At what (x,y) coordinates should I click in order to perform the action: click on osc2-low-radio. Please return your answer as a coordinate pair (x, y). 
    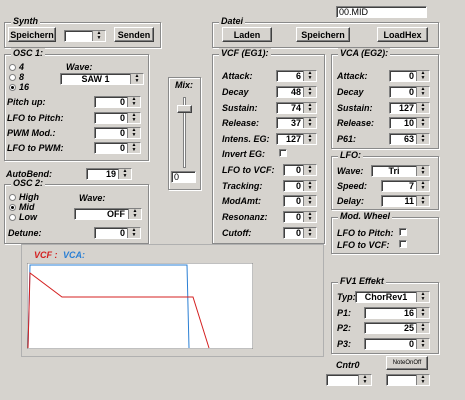
    Looking at the image, I should click on (12, 217).